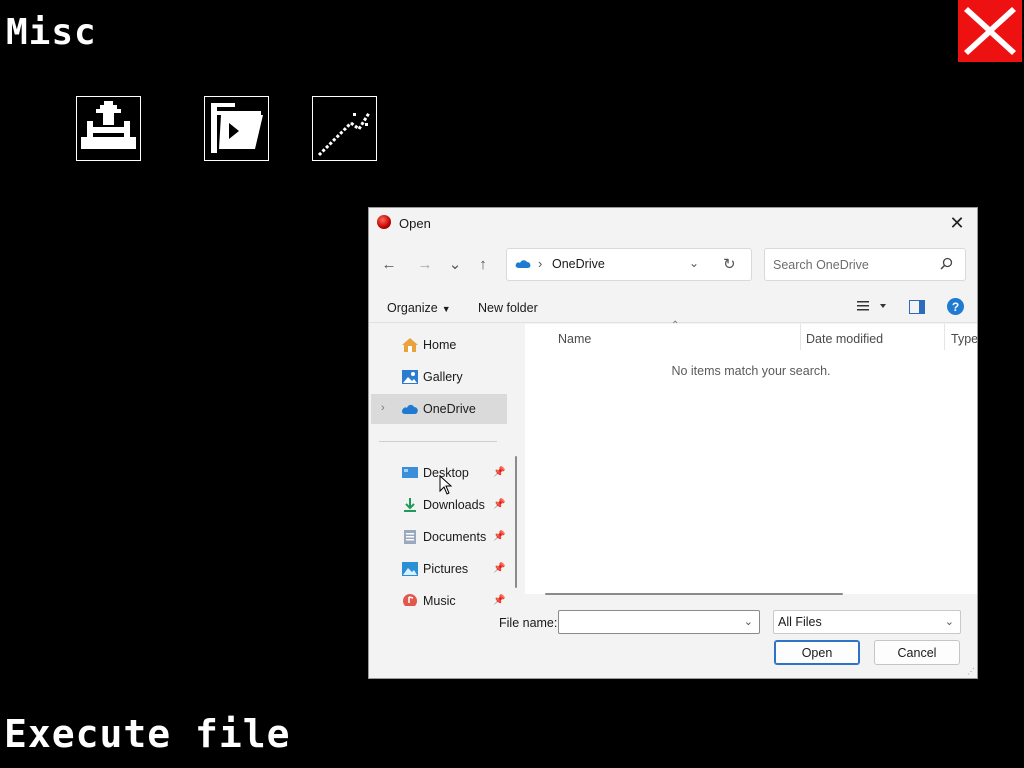 Image resolution: width=1024 pixels, height=768 pixels. Describe the element at coordinates (957, 223) in the screenshot. I see `dialog-close-button: ✕` at that location.